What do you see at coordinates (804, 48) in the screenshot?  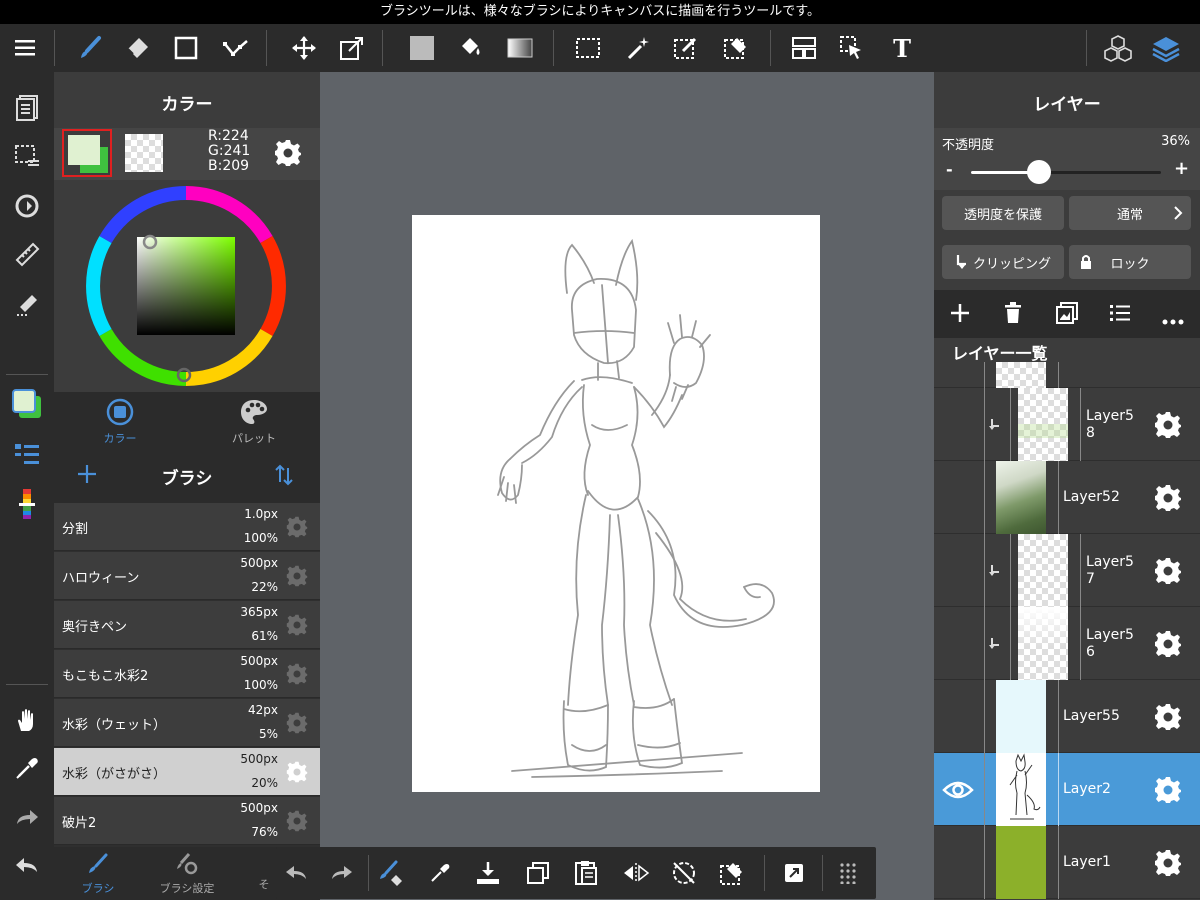 I see `frame-icon` at bounding box center [804, 48].